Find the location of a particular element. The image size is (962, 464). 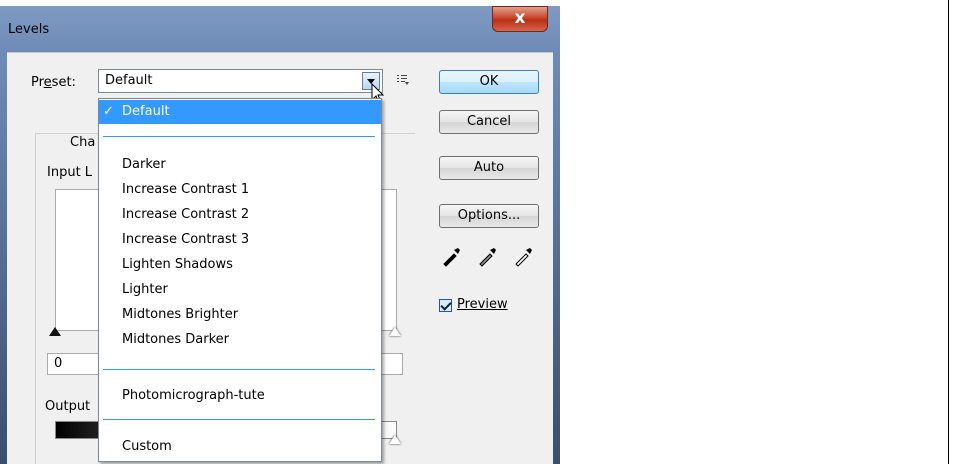

dropdown-item-label: Lighter is located at coordinates (145, 289).